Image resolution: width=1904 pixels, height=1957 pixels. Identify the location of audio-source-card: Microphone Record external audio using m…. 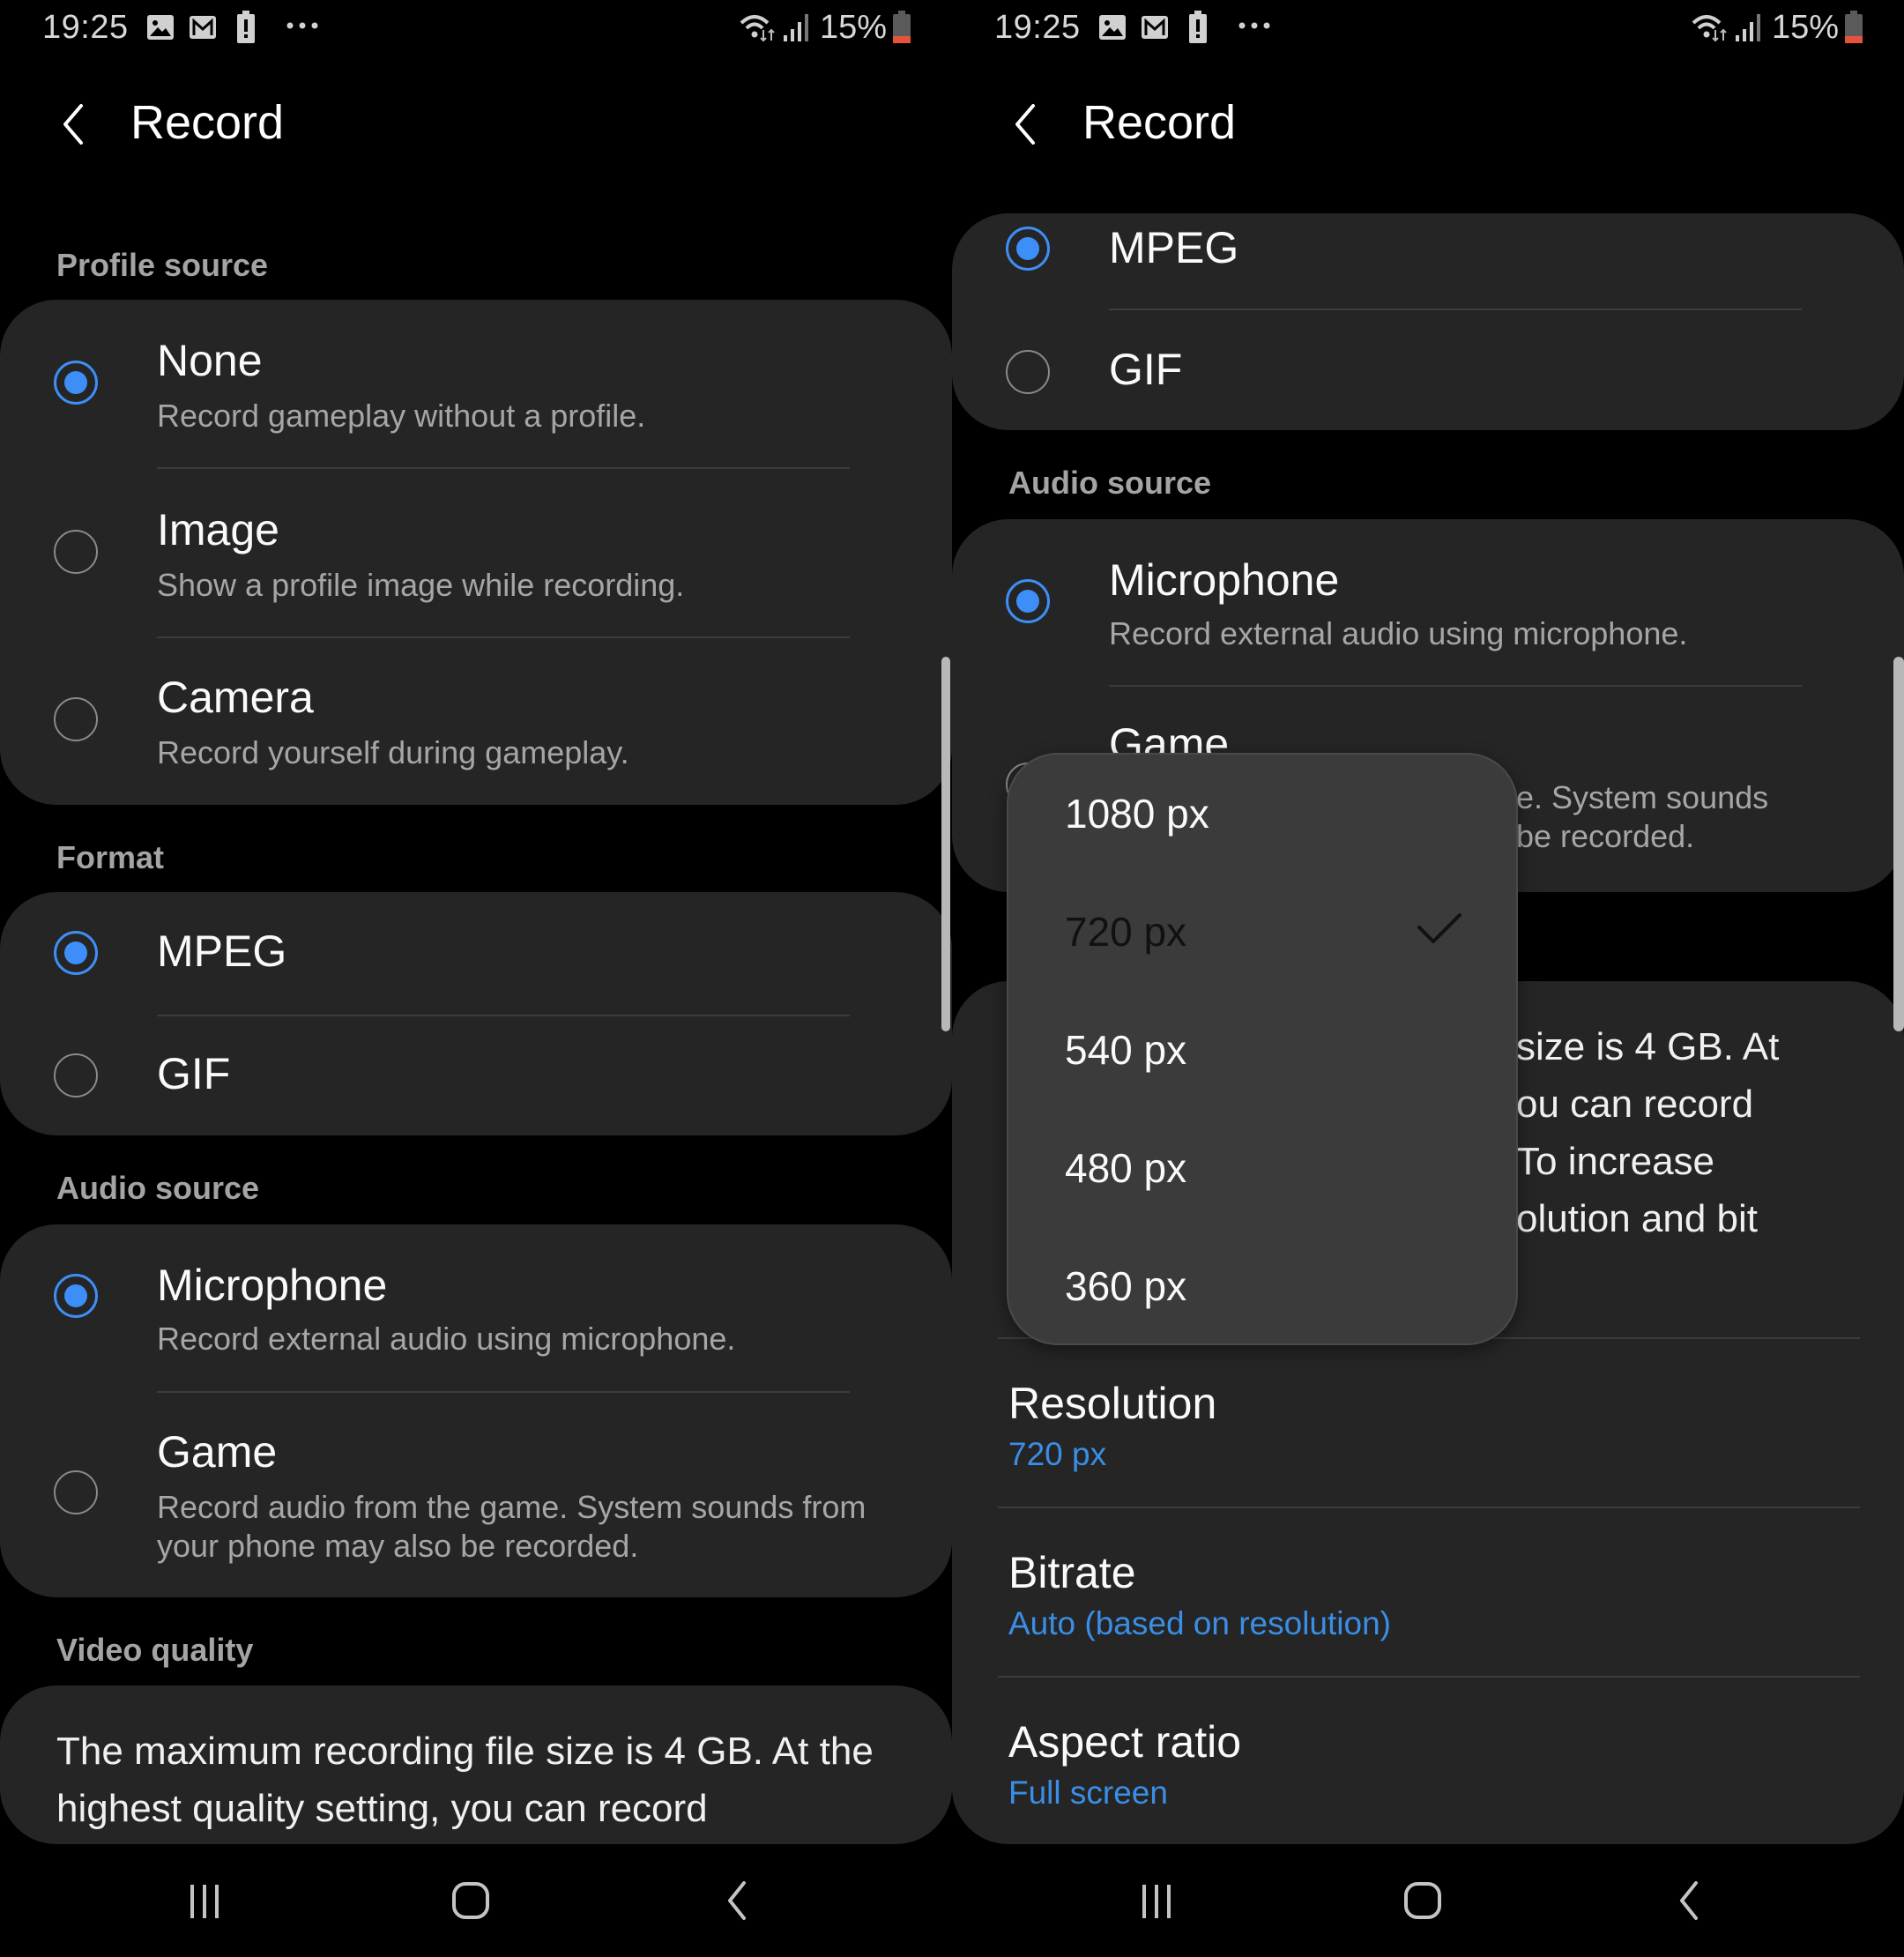
(476, 1411).